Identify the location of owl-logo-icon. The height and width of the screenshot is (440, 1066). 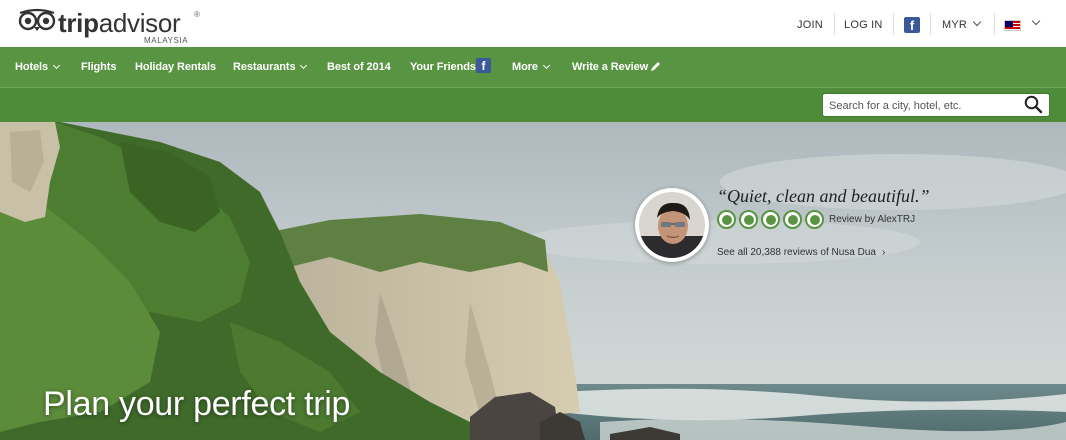
(37, 19).